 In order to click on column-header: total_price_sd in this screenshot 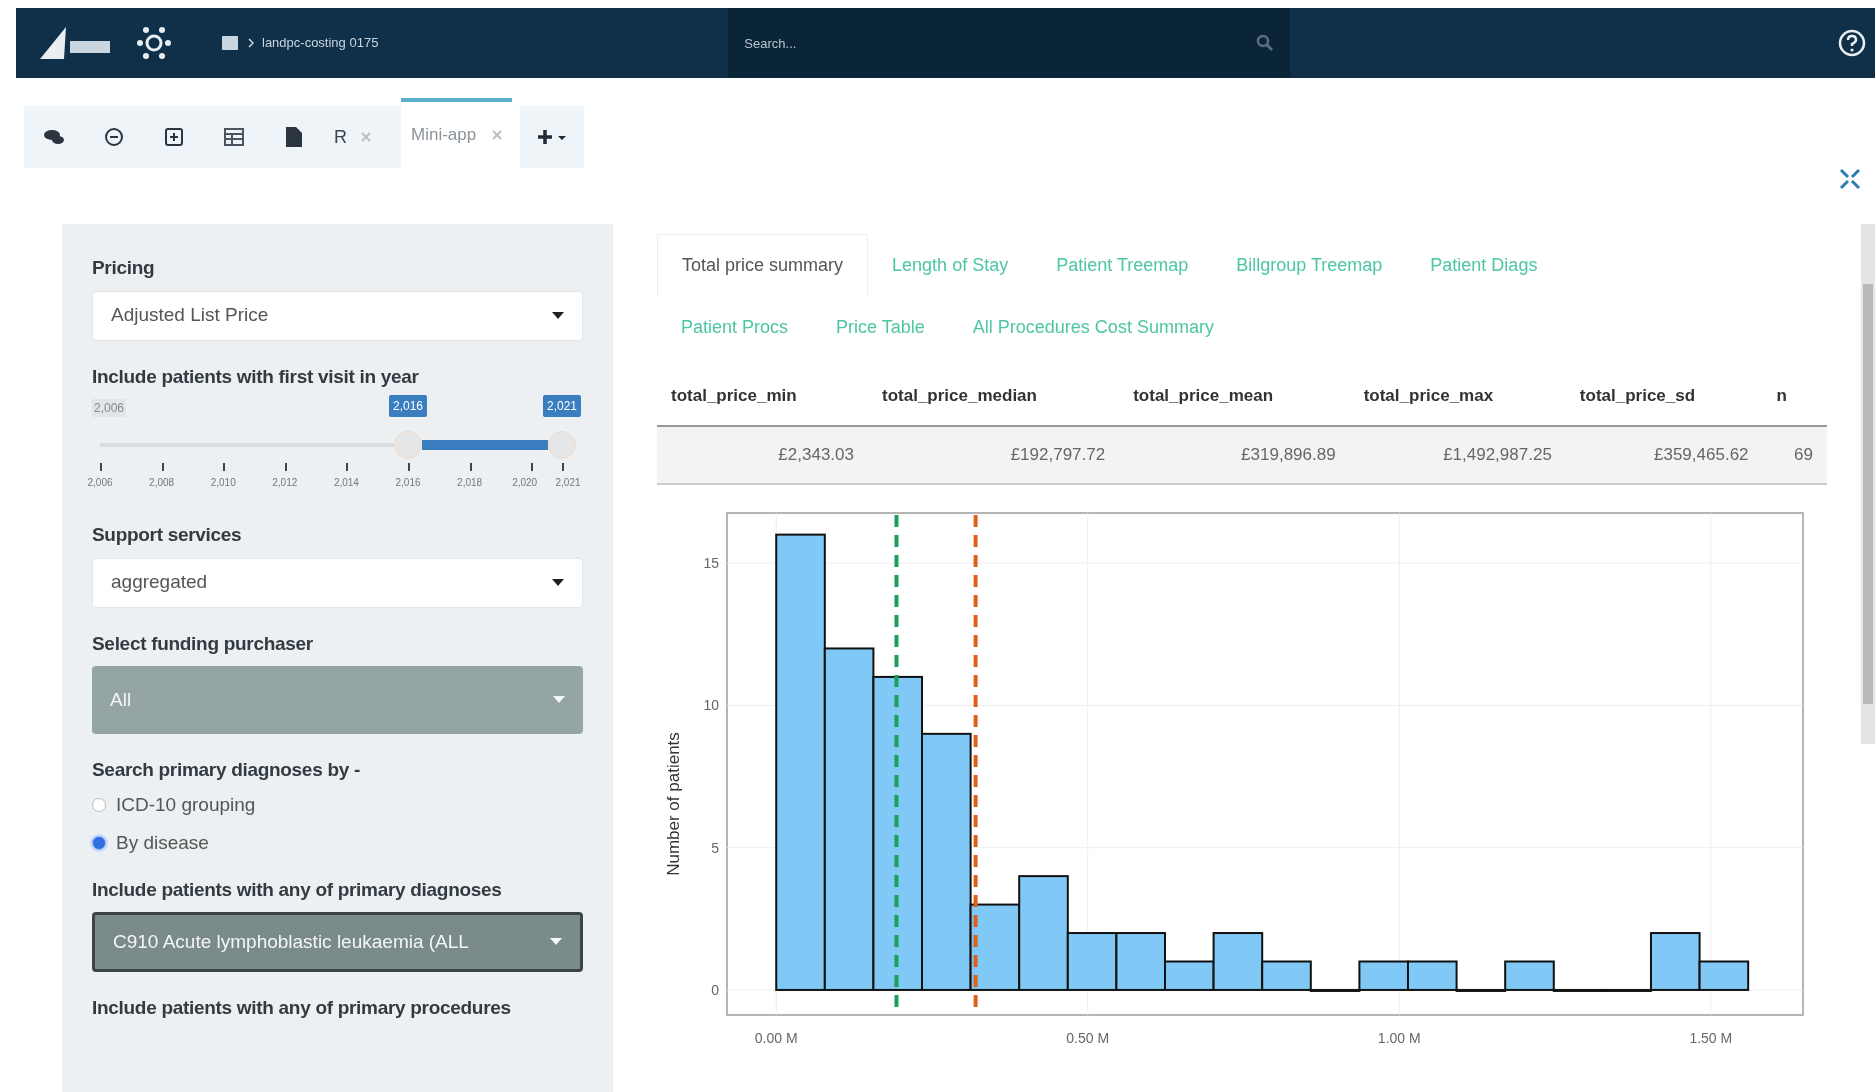, I will do `click(1664, 396)`.